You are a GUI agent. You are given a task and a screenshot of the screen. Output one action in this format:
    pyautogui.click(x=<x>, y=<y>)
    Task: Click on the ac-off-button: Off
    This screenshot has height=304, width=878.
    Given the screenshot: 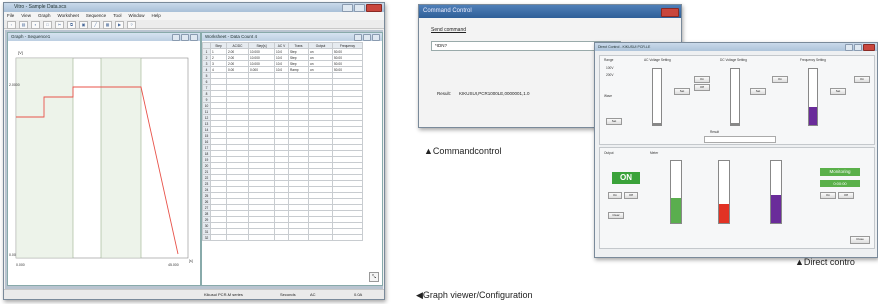 What is the action you would take?
    pyautogui.click(x=702, y=87)
    